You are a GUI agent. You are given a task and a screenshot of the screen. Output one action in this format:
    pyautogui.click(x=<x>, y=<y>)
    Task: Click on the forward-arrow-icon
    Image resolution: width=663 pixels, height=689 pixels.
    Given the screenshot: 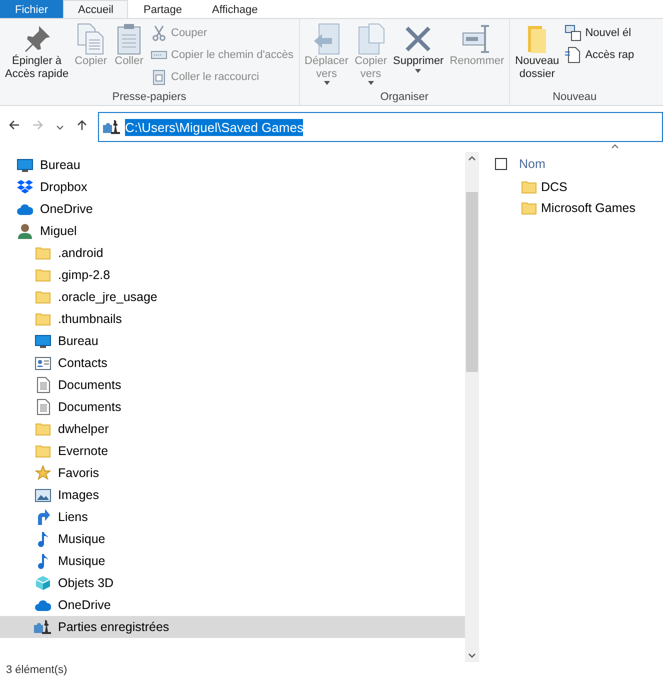 What is the action you would take?
    pyautogui.click(x=38, y=125)
    